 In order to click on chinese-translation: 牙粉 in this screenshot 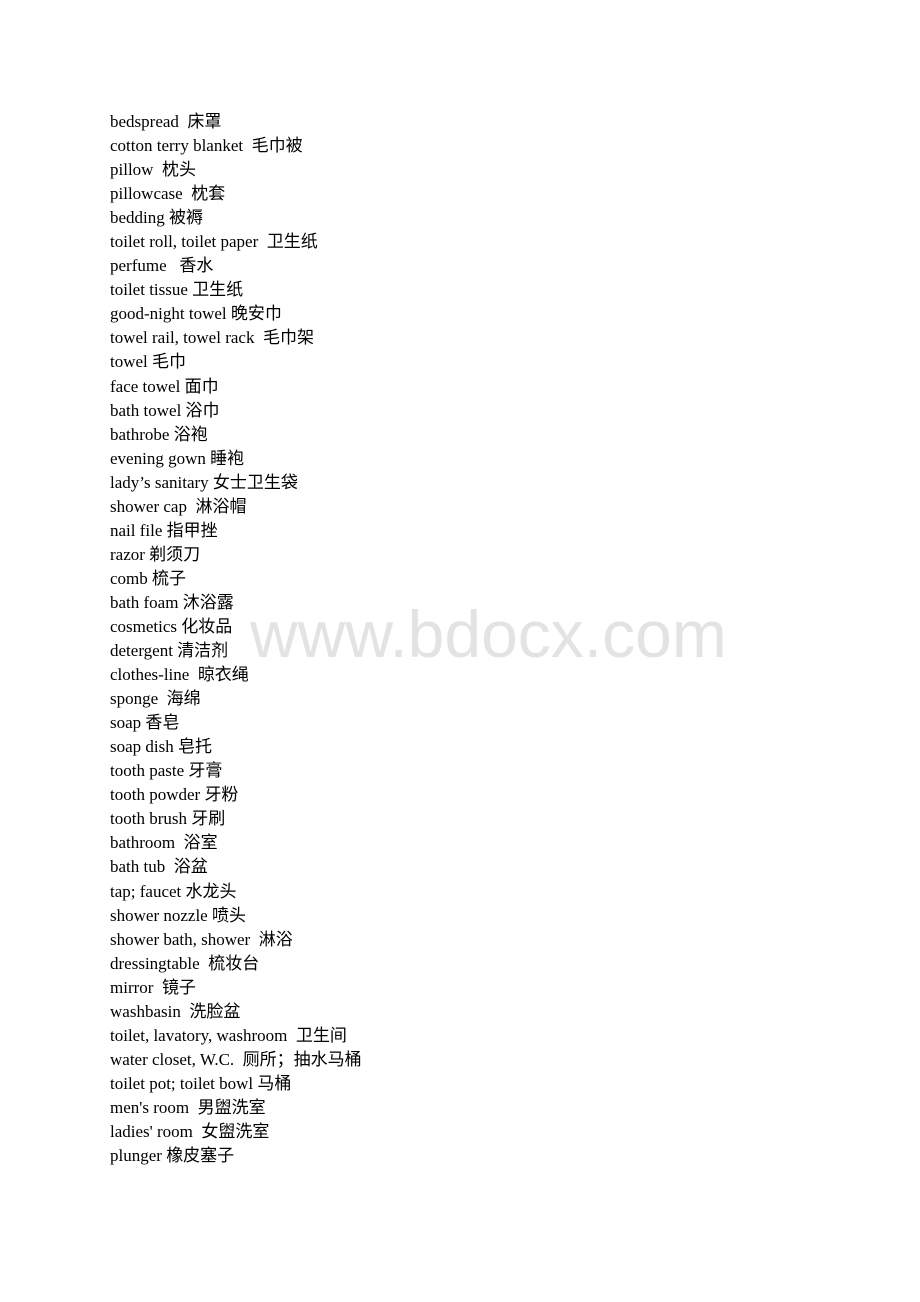, I will do `click(221, 795)`.